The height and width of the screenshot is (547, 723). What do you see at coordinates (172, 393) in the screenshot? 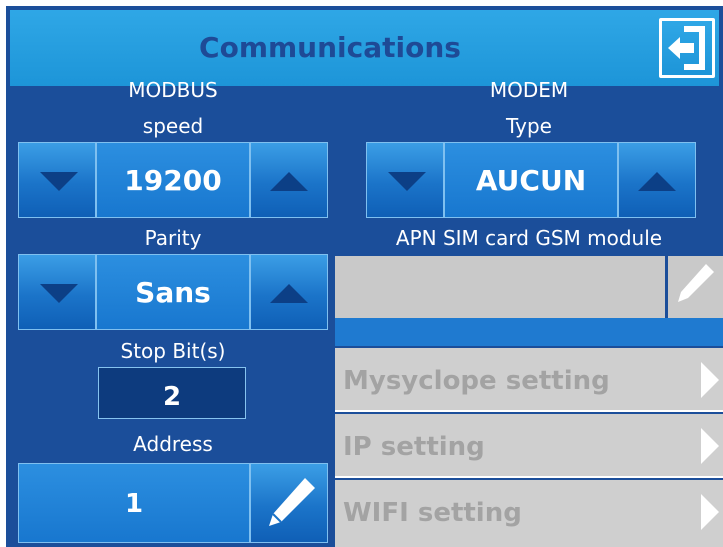
I see `stop-bits-field: 2` at bounding box center [172, 393].